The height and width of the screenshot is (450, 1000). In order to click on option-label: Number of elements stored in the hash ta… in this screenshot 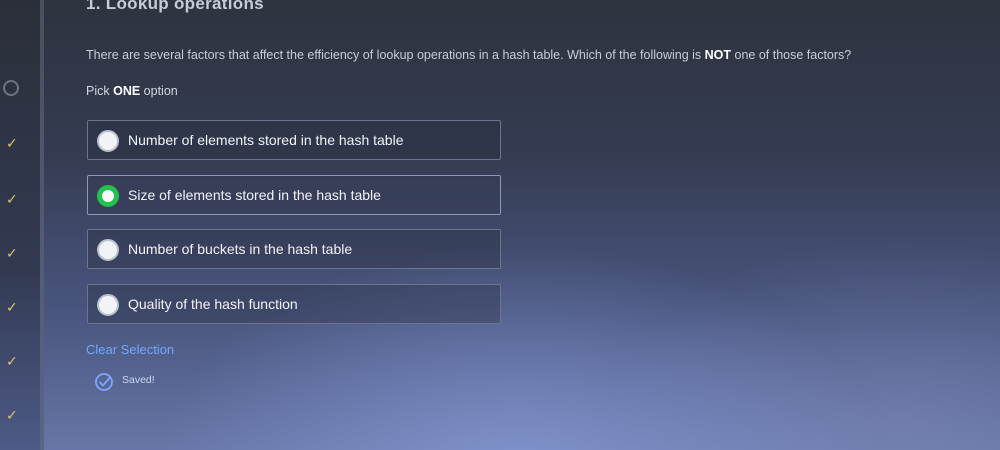, I will do `click(266, 140)`.